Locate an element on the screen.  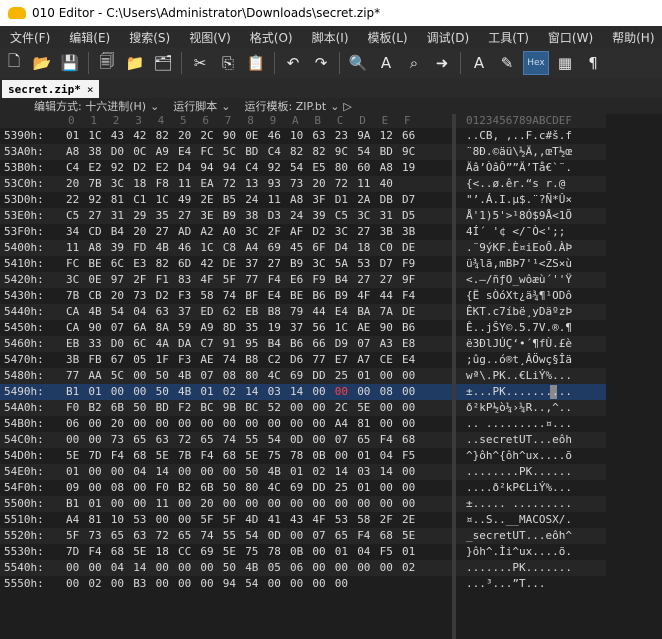
hex-byte: B8 is located at coordinates (251, 359).